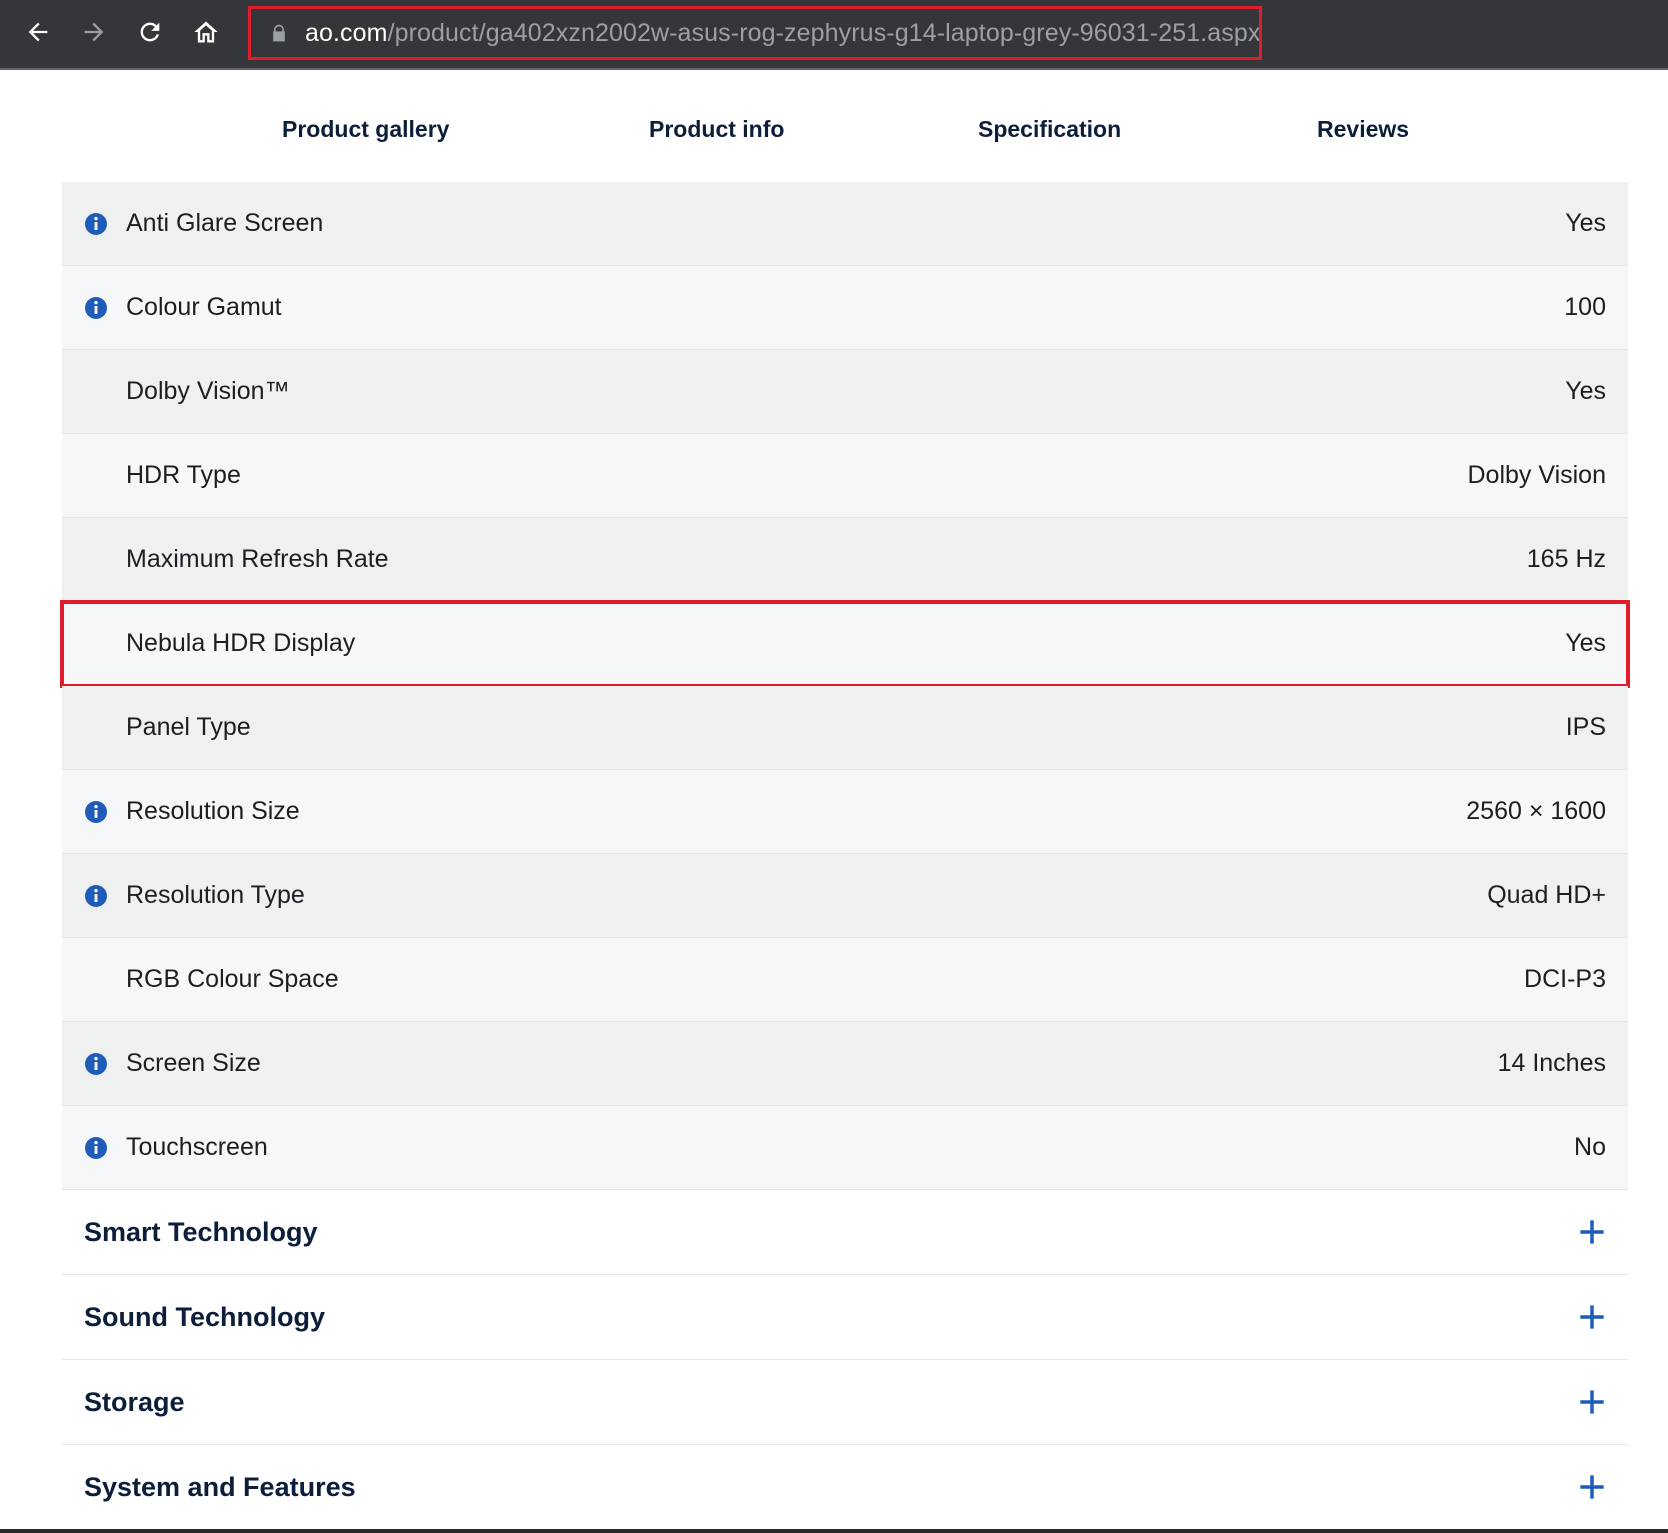 The width and height of the screenshot is (1668, 1533). I want to click on spec-row-panel-type: Panel Type IPS, so click(845, 728).